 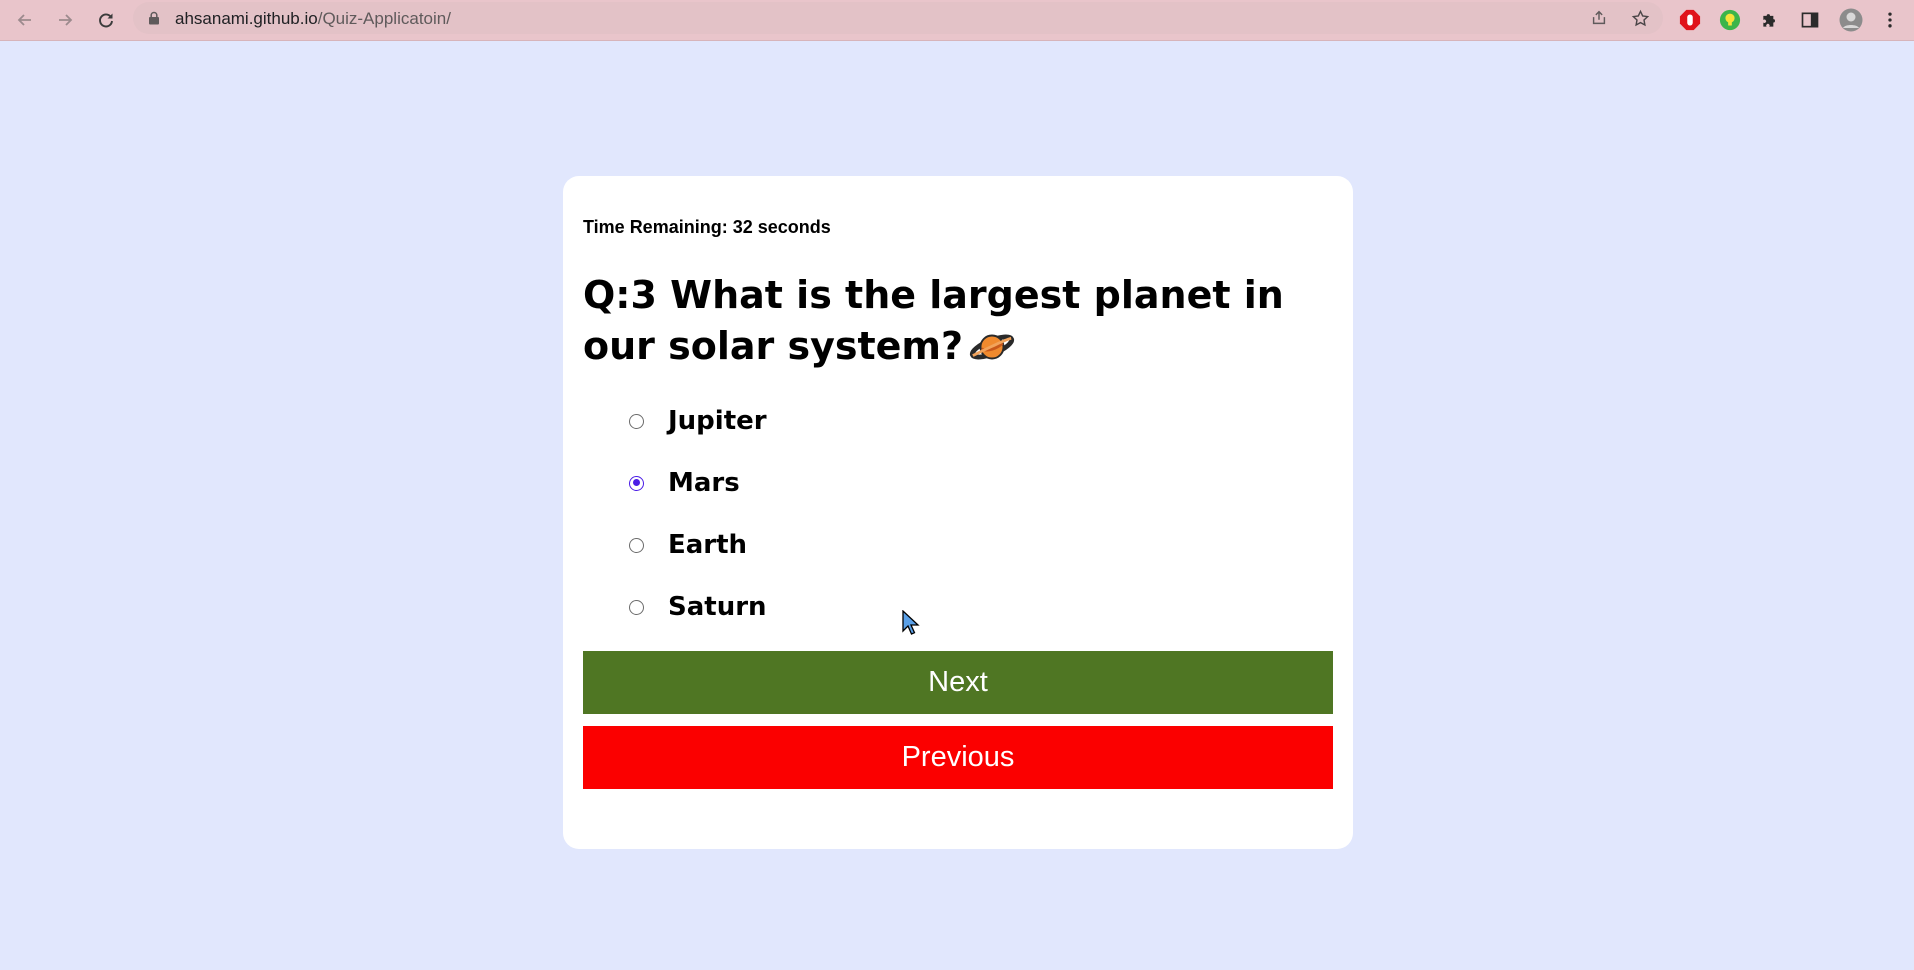 I want to click on forward-button, so click(x=65, y=20).